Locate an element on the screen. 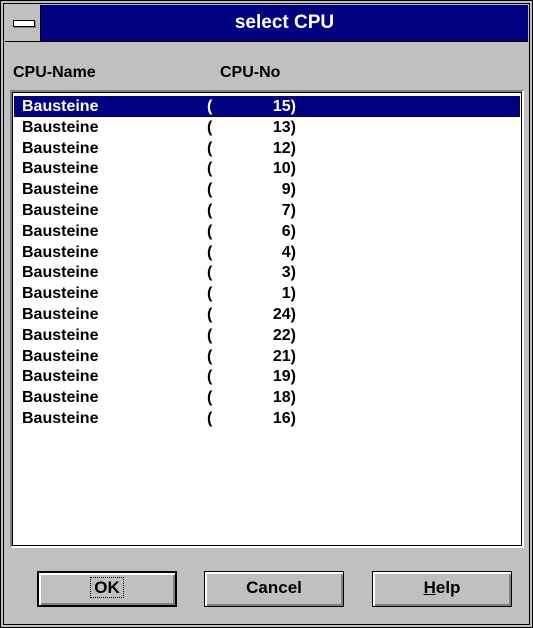 The width and height of the screenshot is (533, 628). cpu-number: 10) is located at coordinates (284, 169).